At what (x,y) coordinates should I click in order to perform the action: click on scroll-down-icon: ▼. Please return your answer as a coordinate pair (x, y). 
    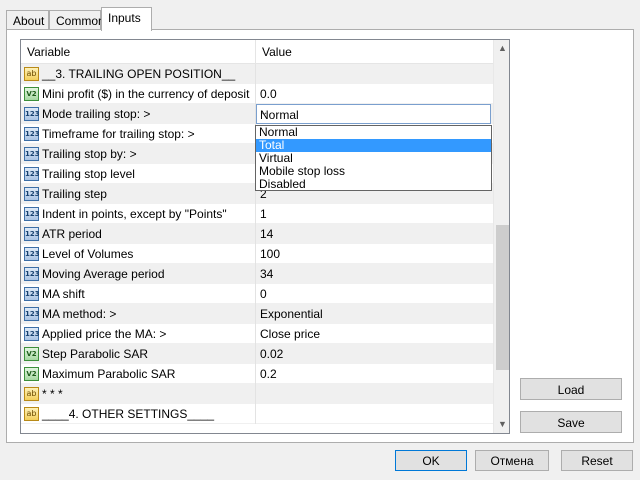
    Looking at the image, I should click on (501, 424).